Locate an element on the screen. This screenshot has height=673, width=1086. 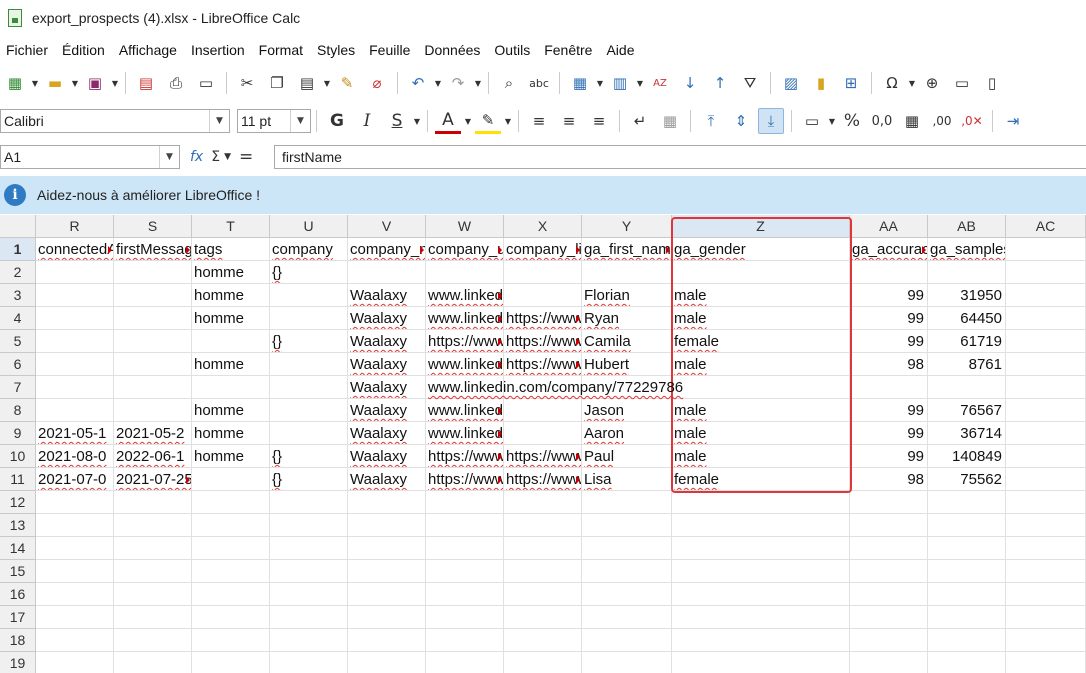
cell-ab17 is located at coordinates (967, 617).